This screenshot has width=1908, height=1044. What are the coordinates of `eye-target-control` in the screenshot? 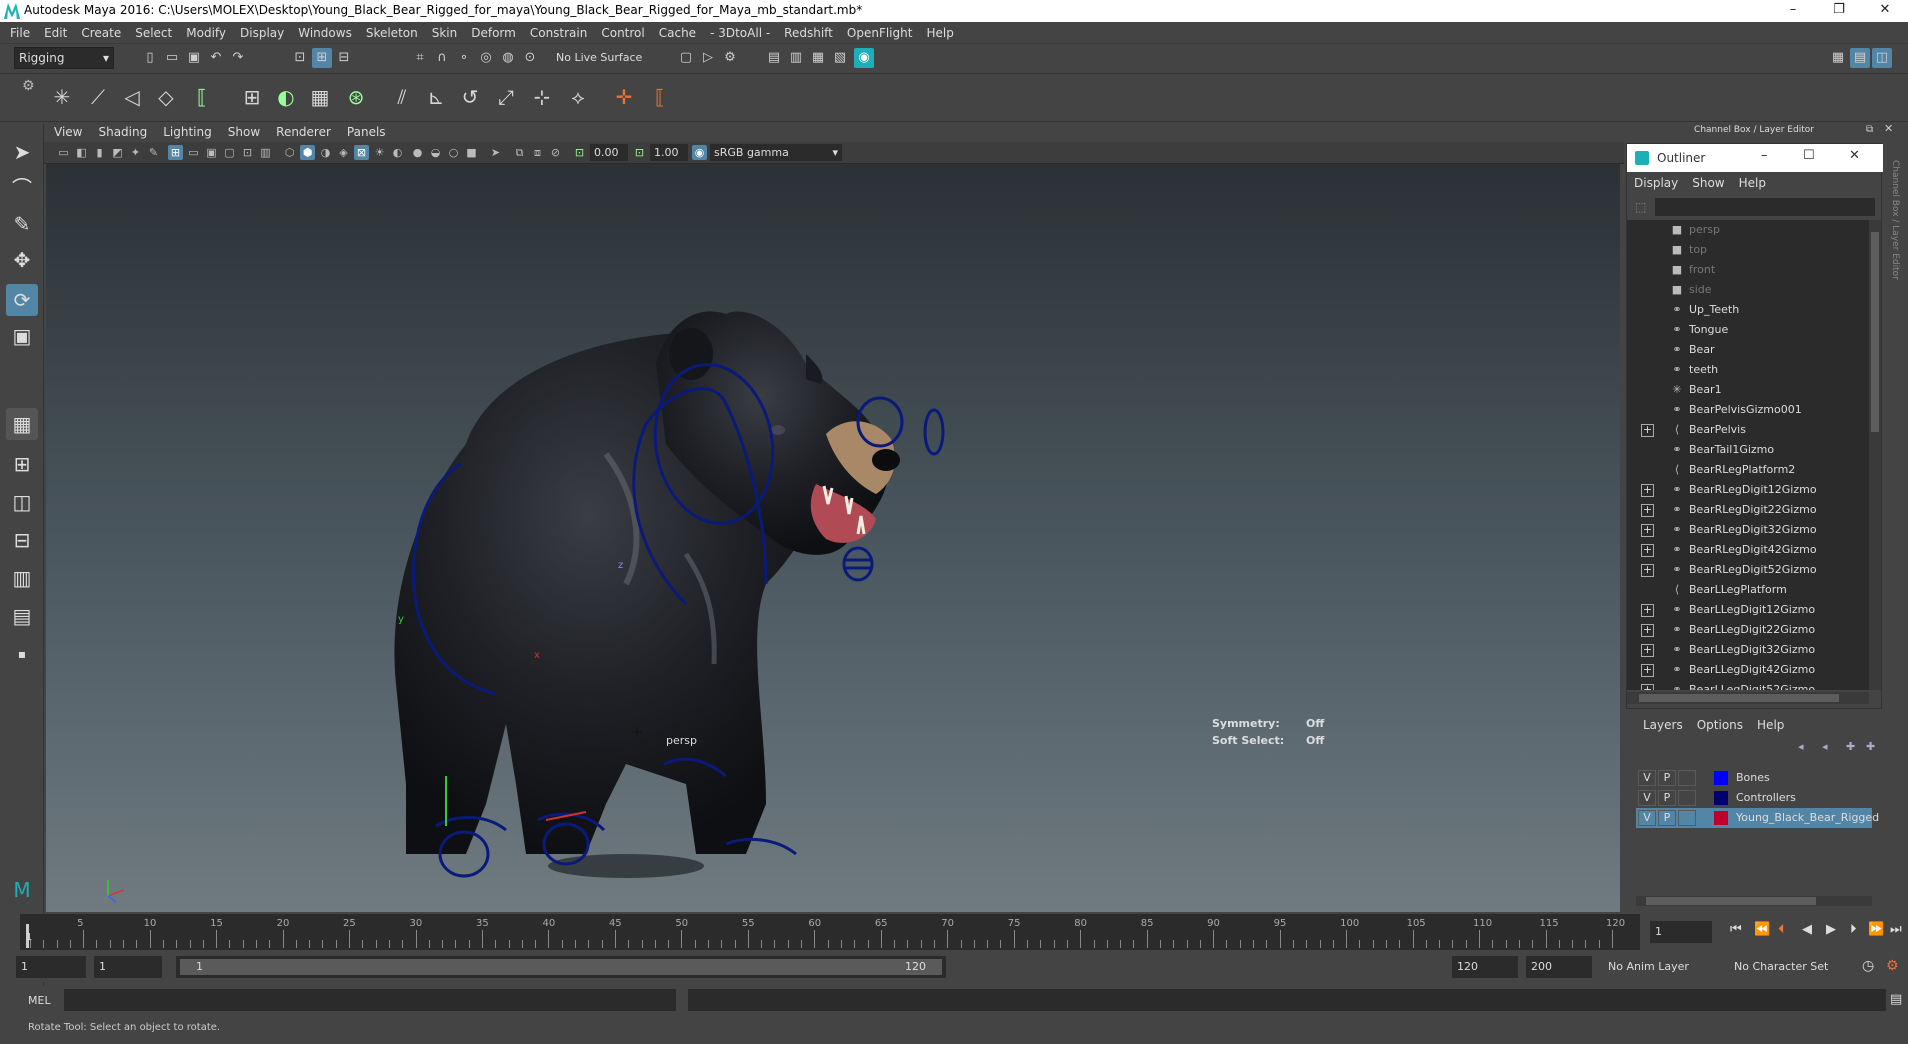 It's located at (934, 432).